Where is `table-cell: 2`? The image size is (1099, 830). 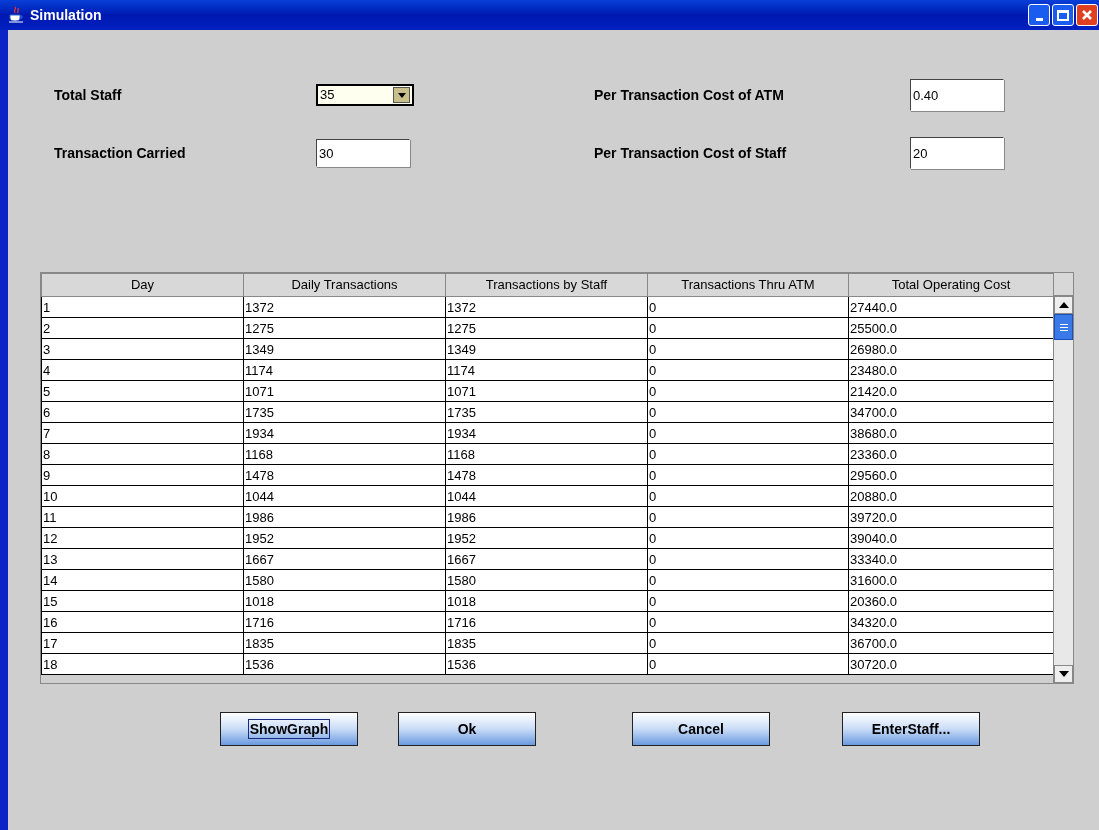 table-cell: 2 is located at coordinates (142, 328).